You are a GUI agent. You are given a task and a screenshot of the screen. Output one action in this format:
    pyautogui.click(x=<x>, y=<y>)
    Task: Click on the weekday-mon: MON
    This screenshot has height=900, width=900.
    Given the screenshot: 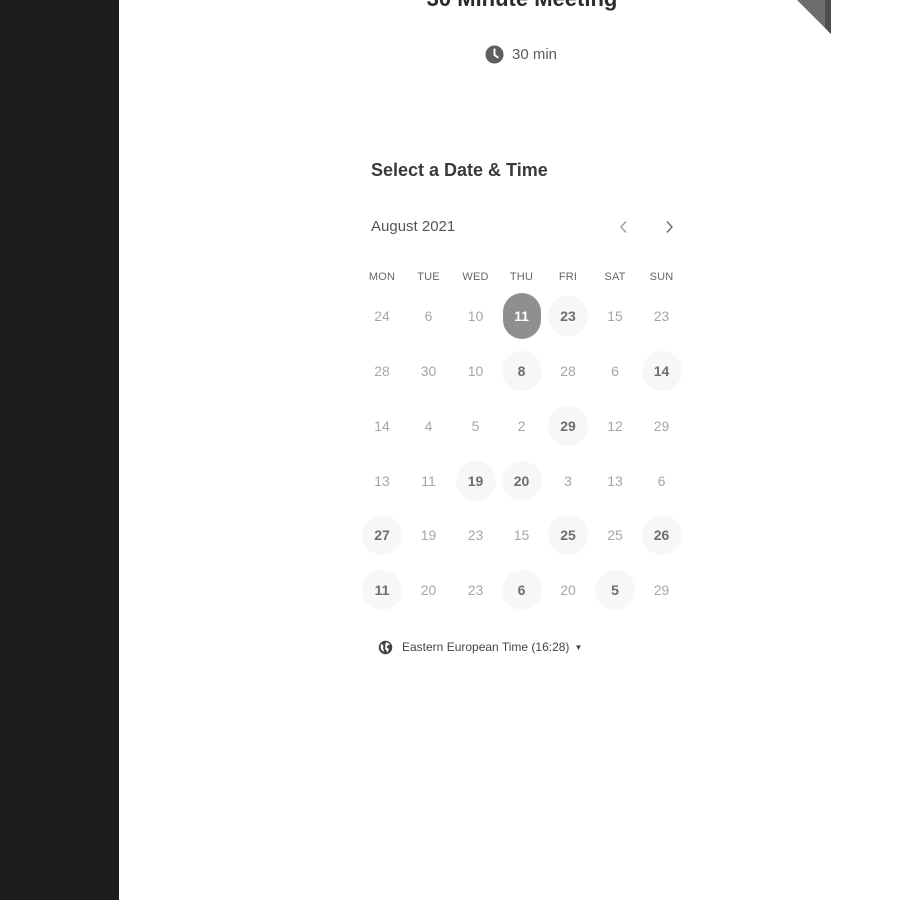 What is the action you would take?
    pyautogui.click(x=382, y=277)
    